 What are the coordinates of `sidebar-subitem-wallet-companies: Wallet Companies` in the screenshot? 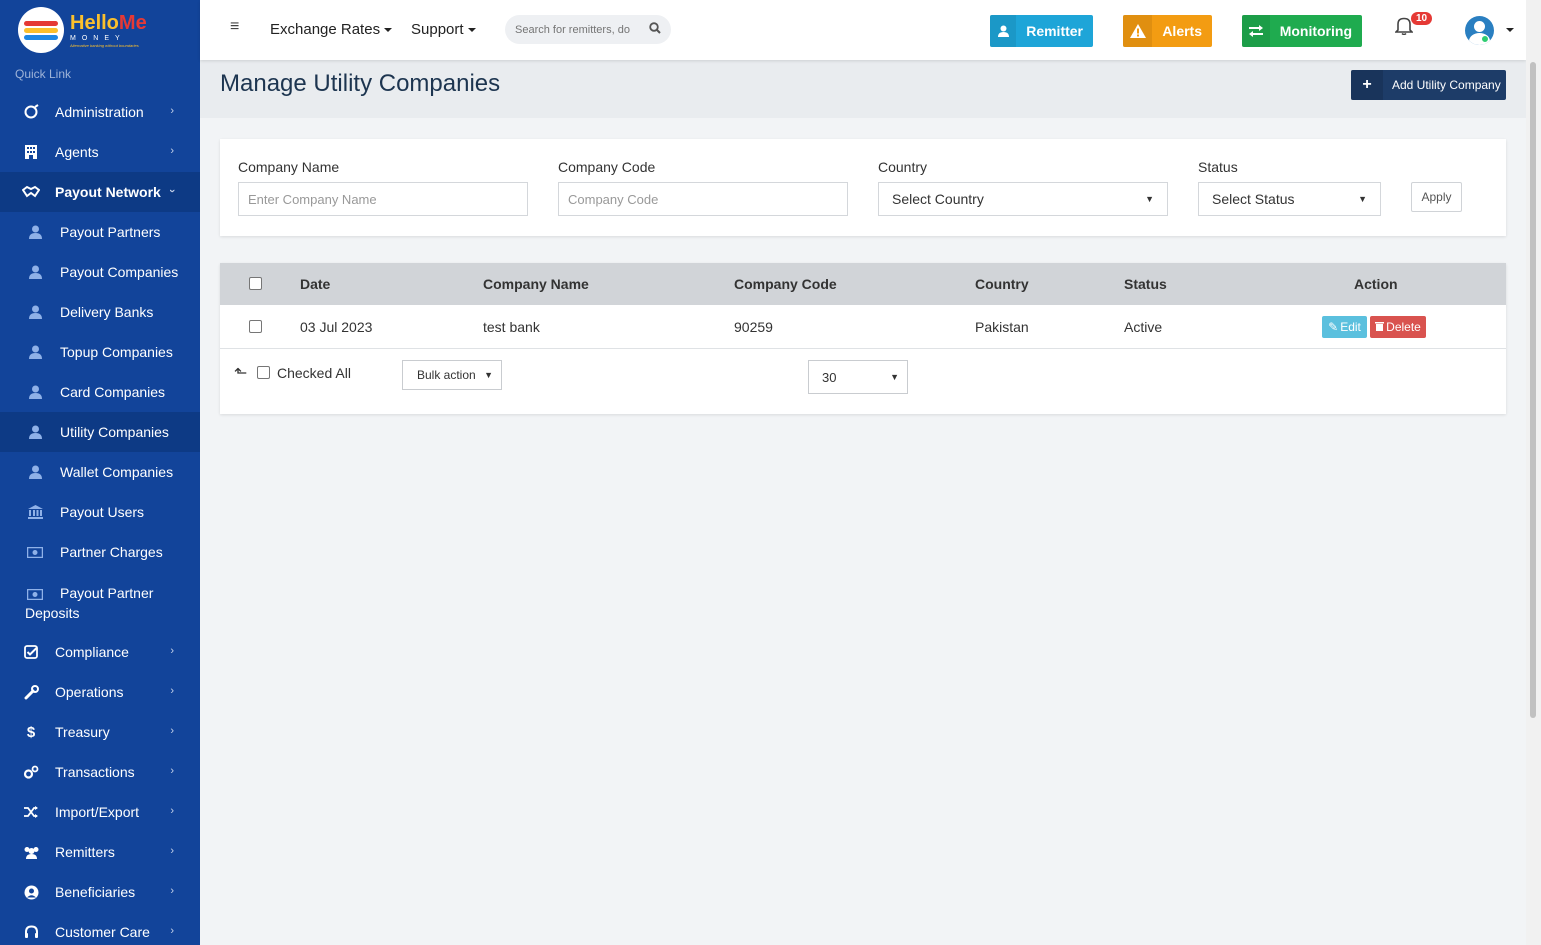 It's located at (100, 472).